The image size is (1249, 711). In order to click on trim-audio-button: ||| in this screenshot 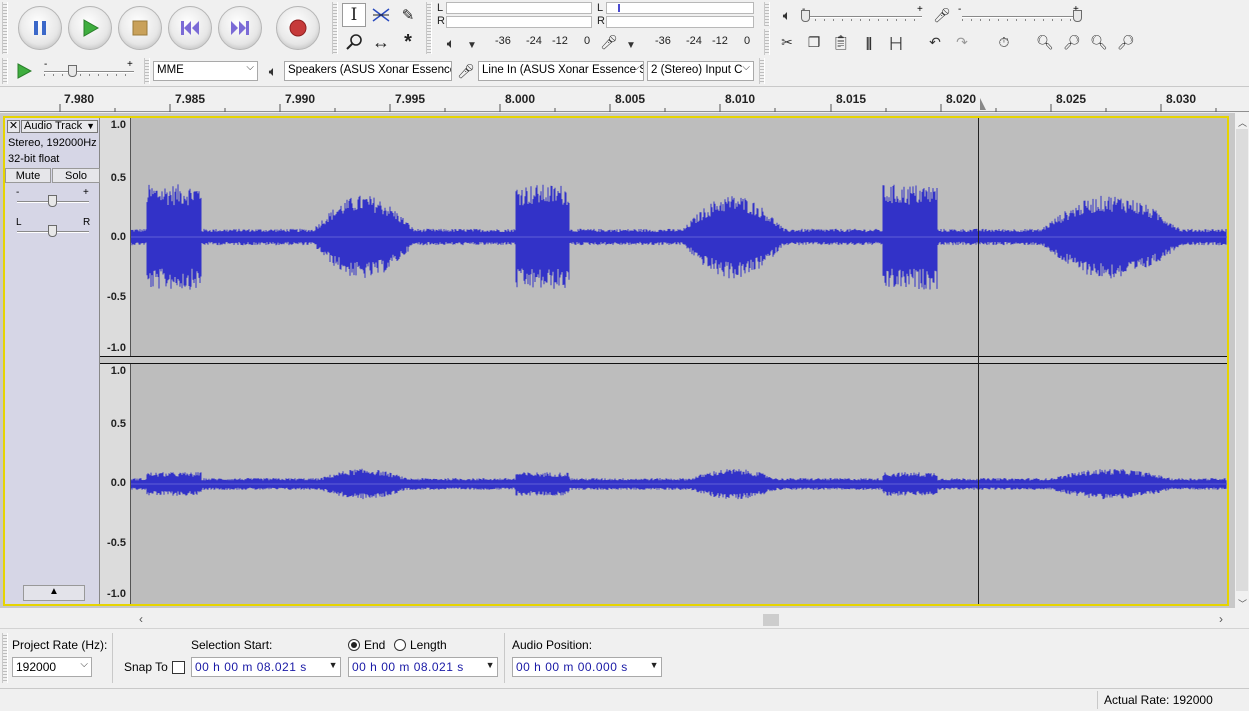, I will do `click(868, 42)`.